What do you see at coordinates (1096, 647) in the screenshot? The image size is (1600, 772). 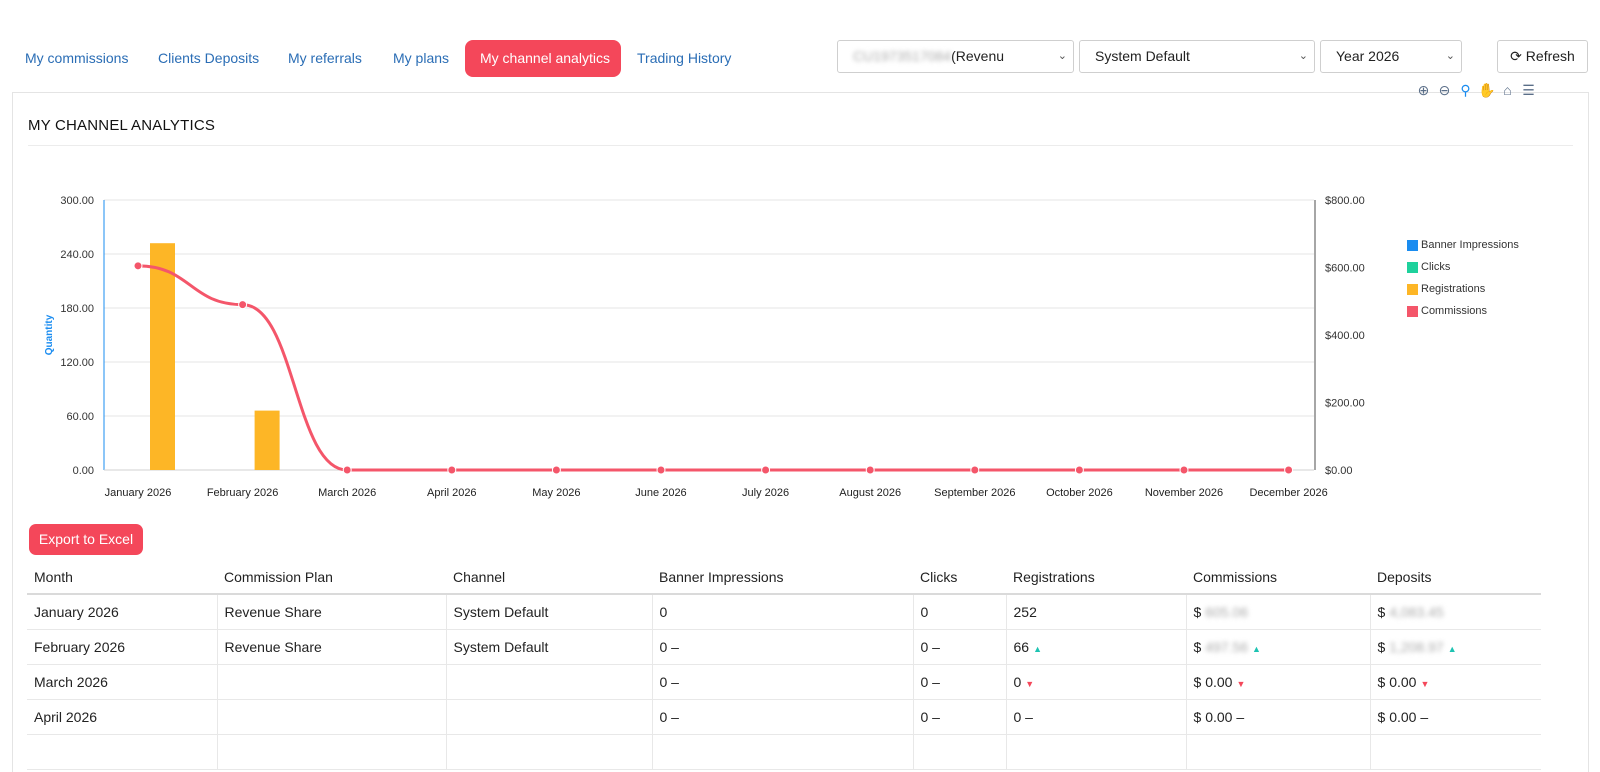 I see `cell-registrations: 66 ▲` at bounding box center [1096, 647].